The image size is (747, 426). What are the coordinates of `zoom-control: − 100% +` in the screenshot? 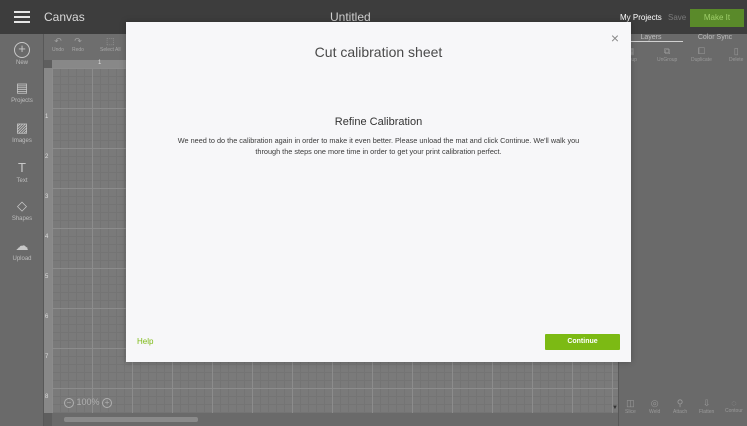 It's located at (88, 402).